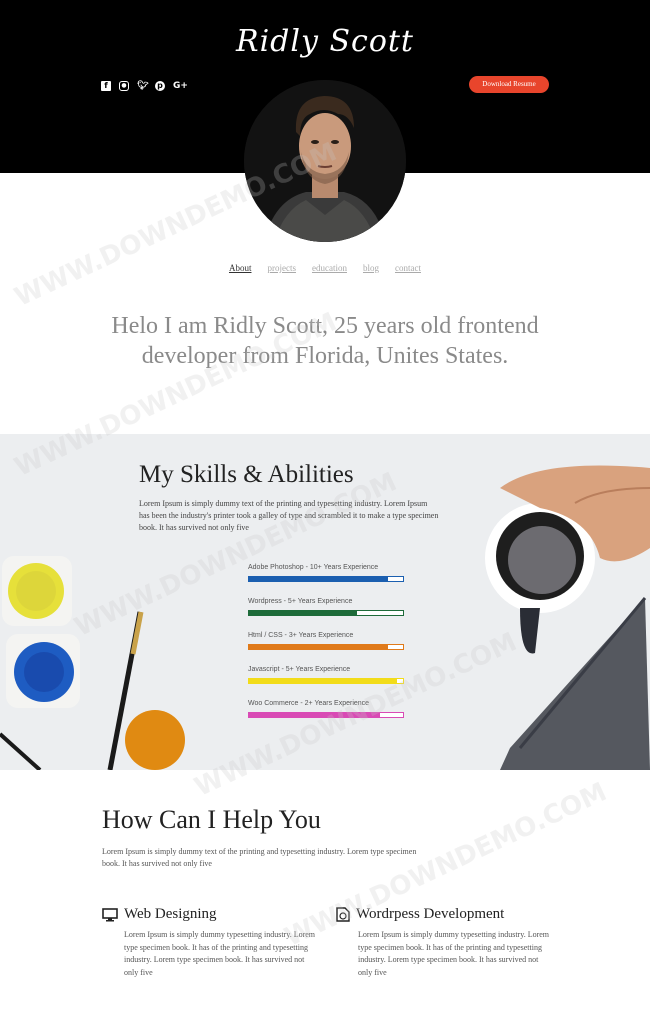  Describe the element at coordinates (430, 914) in the screenshot. I see `service-title: Wordrpess Development` at that location.